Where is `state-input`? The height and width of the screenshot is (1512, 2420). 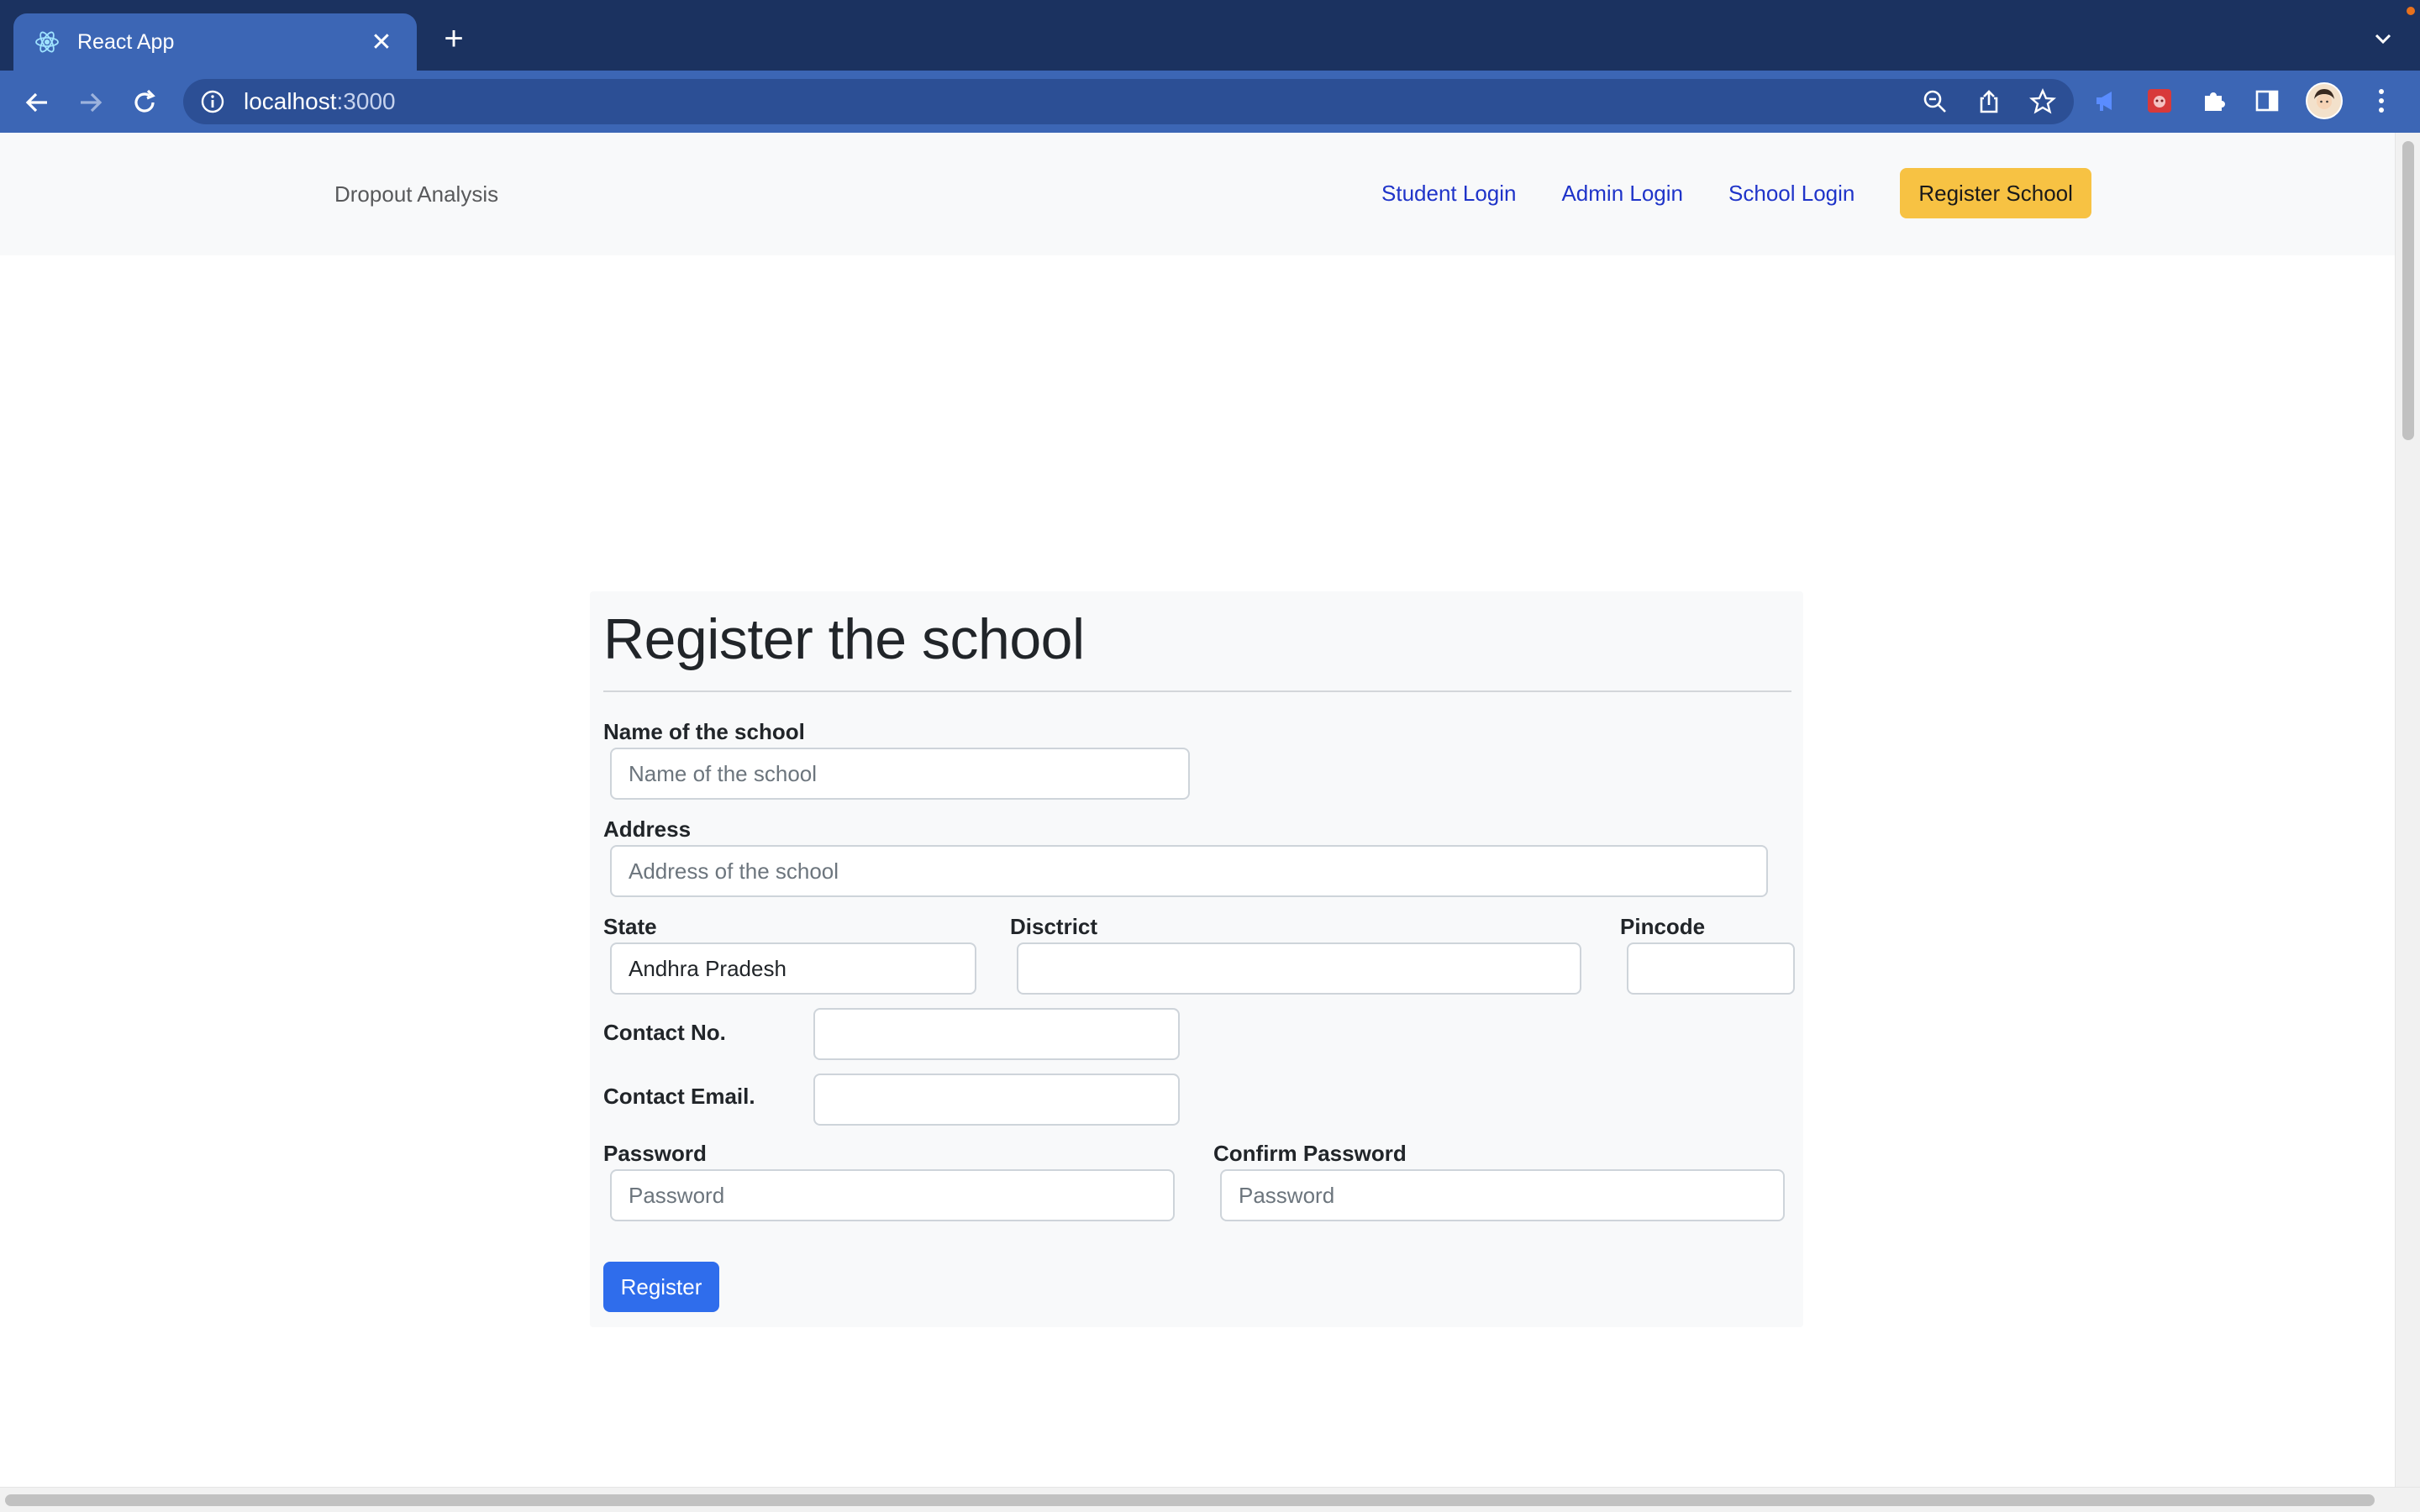
state-input is located at coordinates (793, 968).